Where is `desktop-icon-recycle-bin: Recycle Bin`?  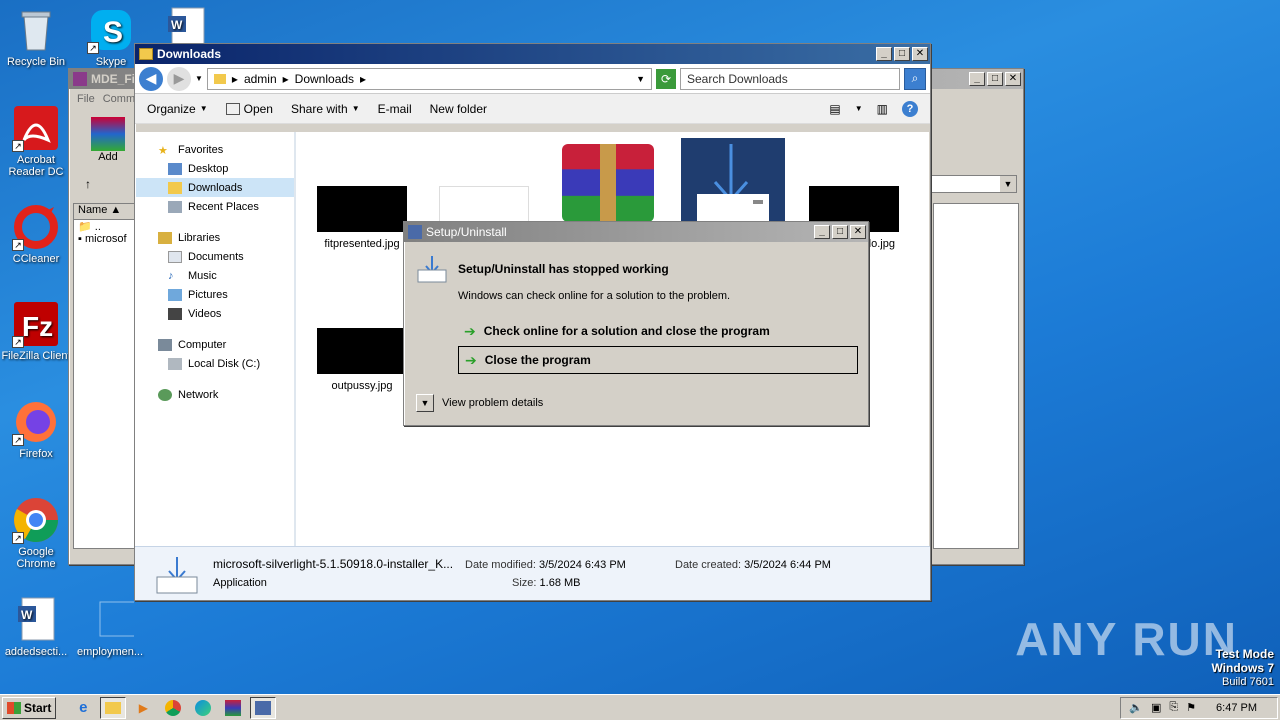
desktop-icon-recycle-bin: Recycle Bin is located at coordinates (36, 37).